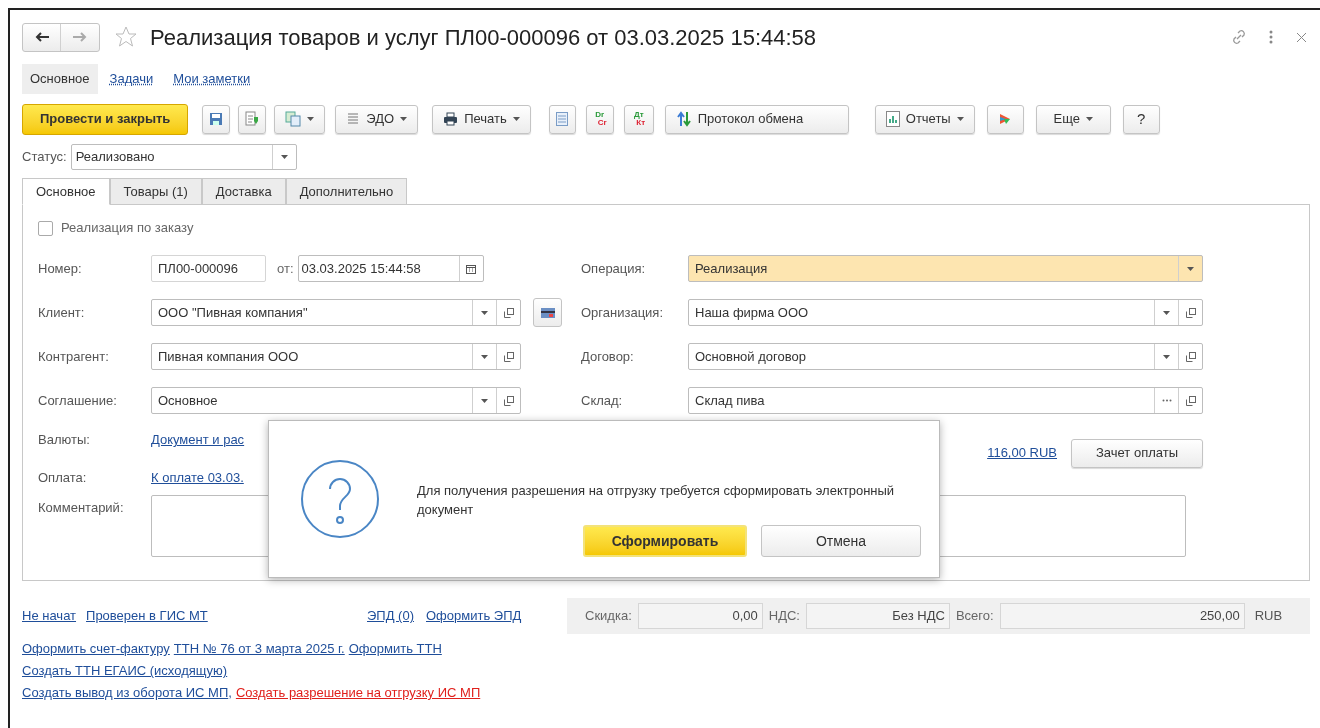 The height and width of the screenshot is (728, 1320). What do you see at coordinates (945, 356) in the screenshot?
I see `select-field: Основной договор` at bounding box center [945, 356].